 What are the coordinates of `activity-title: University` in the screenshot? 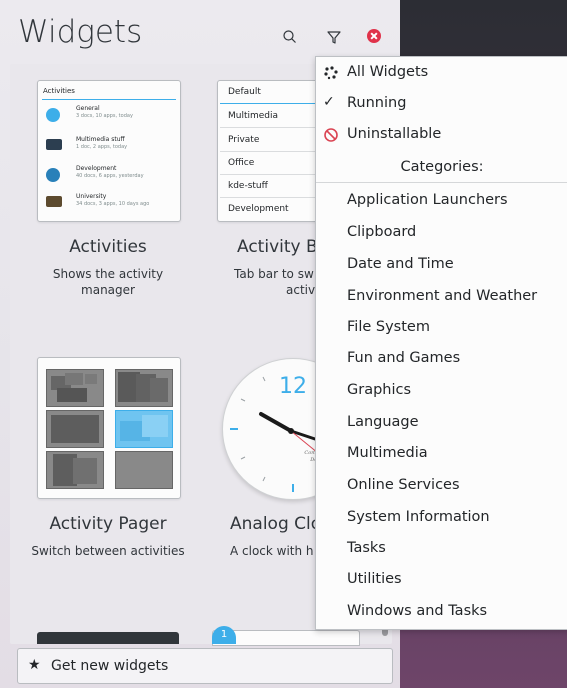 It's located at (91, 196).